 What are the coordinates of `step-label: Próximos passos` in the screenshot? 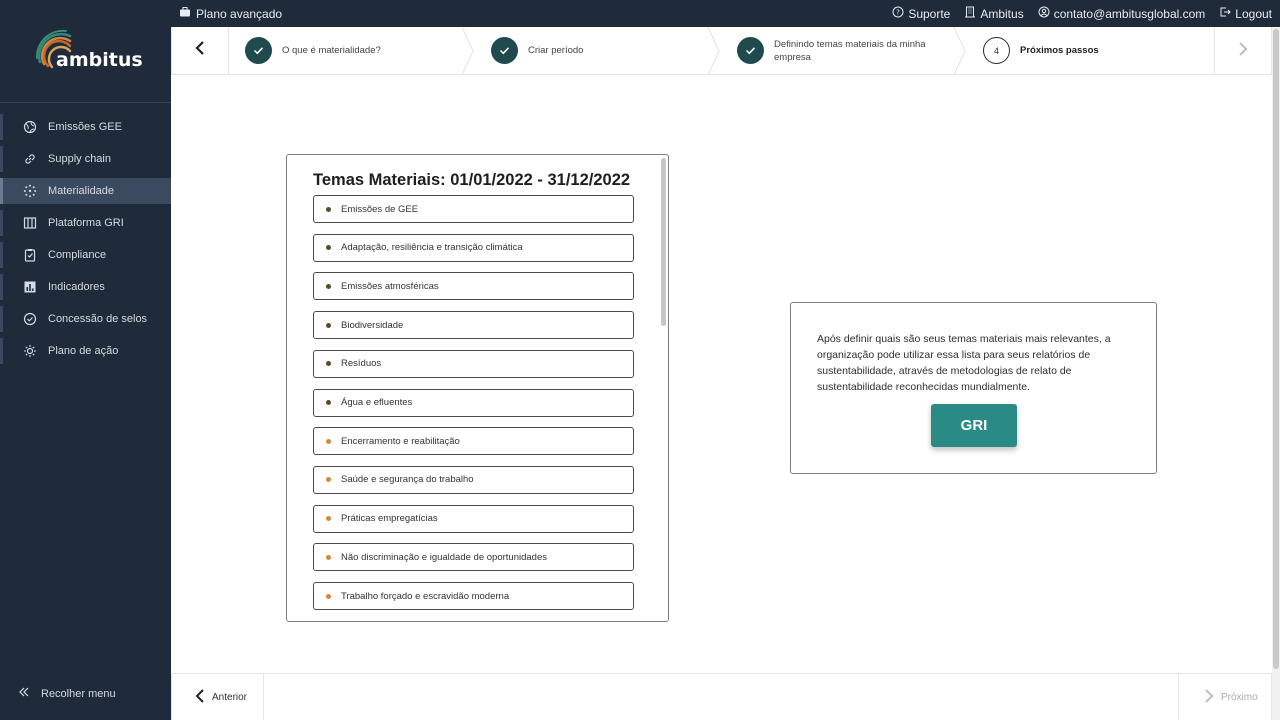 It's located at (1059, 50).